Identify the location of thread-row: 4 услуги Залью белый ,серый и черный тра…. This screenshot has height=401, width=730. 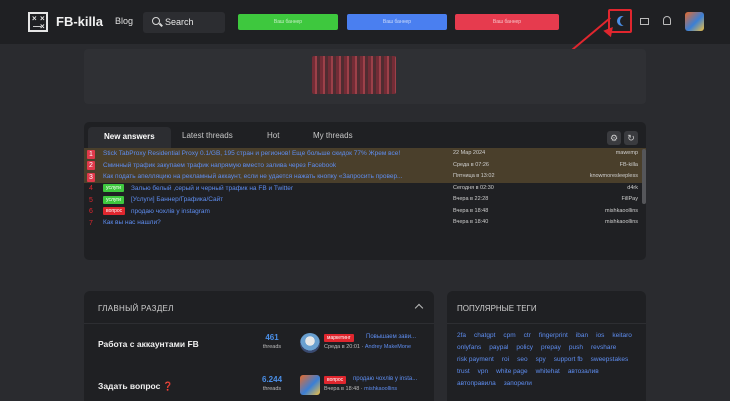
(365, 189).